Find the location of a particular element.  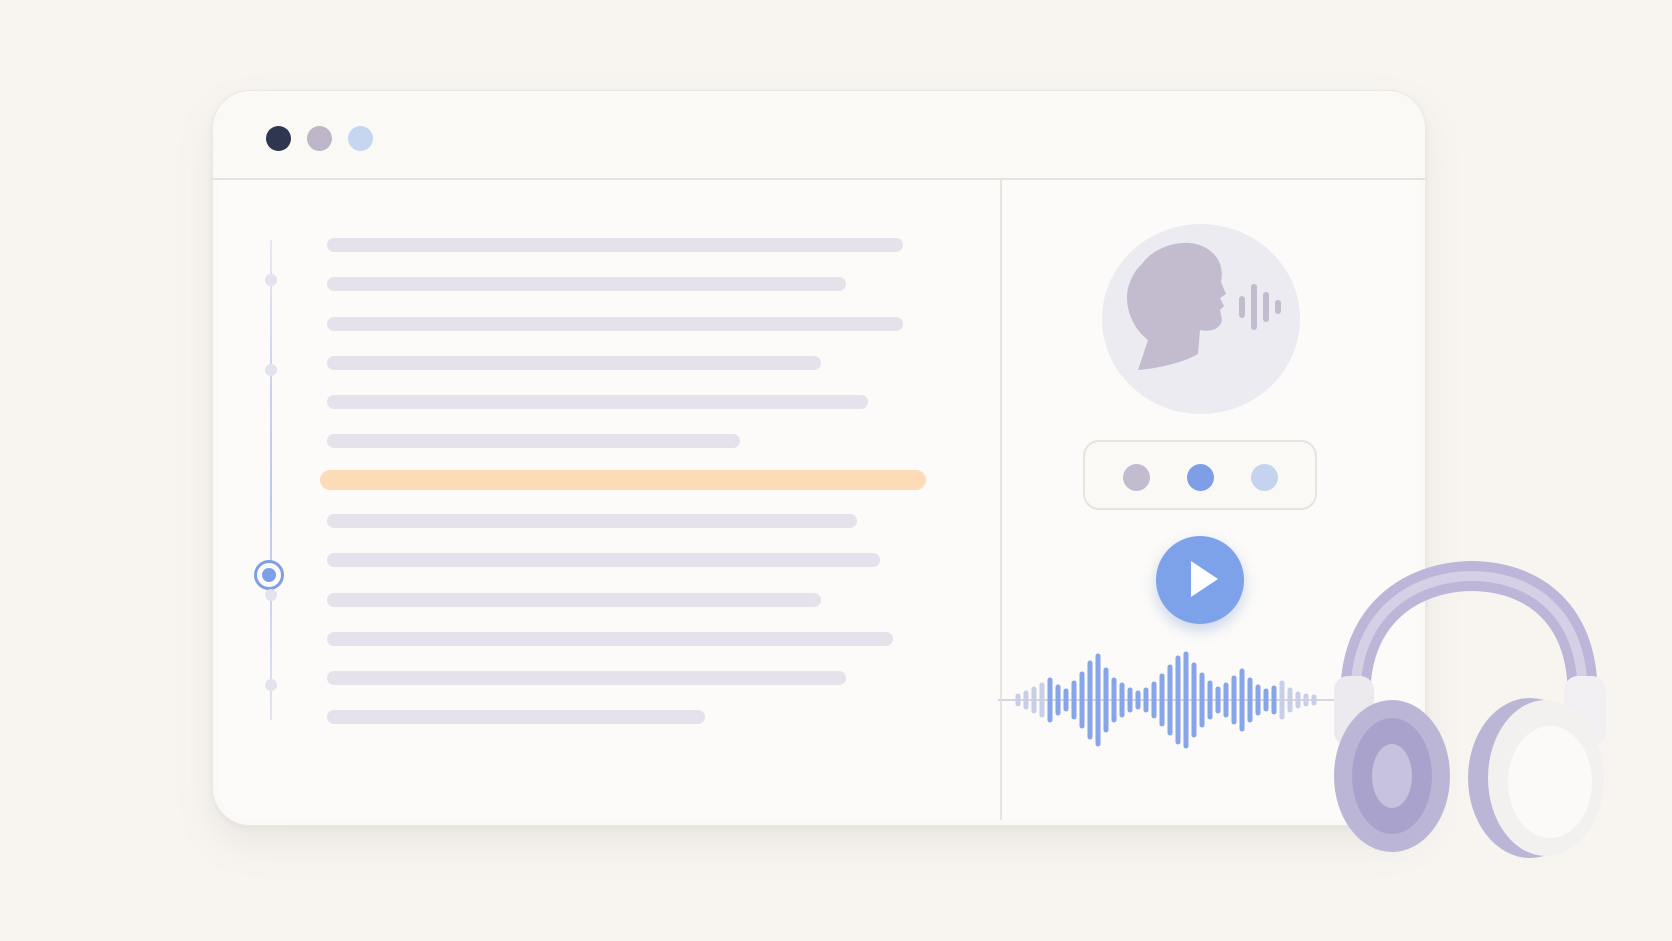

headphones-icon is located at coordinates (1470, 709).